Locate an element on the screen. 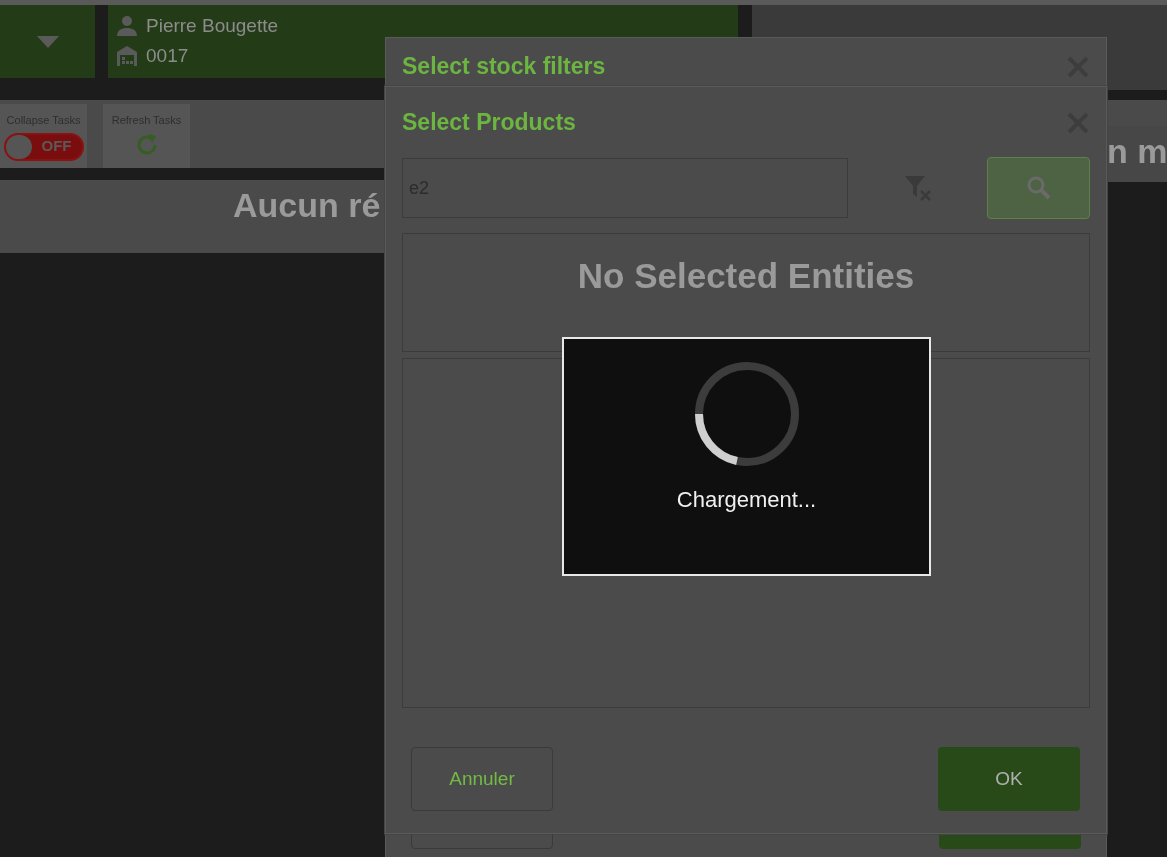  warehouse-icon is located at coordinates (127, 56).